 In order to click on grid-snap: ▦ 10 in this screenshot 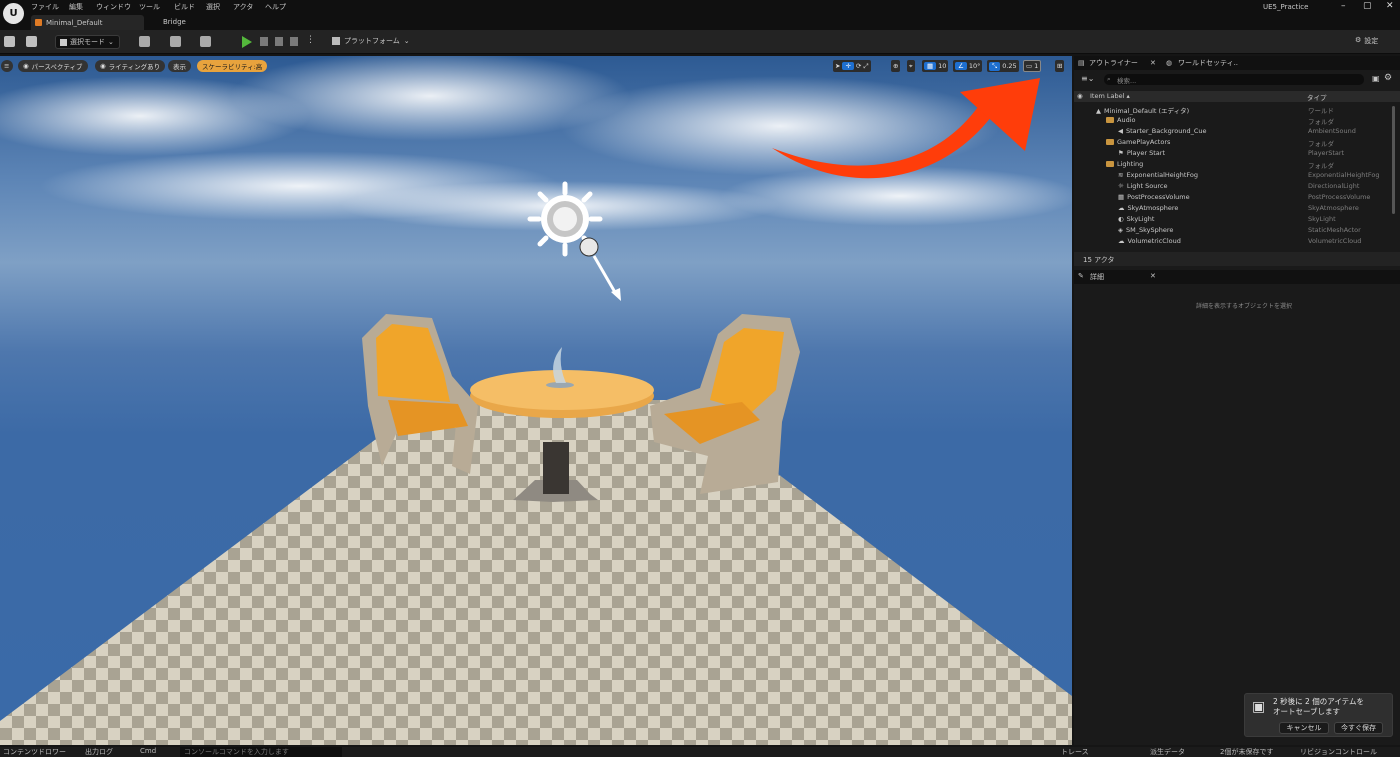, I will do `click(935, 66)`.